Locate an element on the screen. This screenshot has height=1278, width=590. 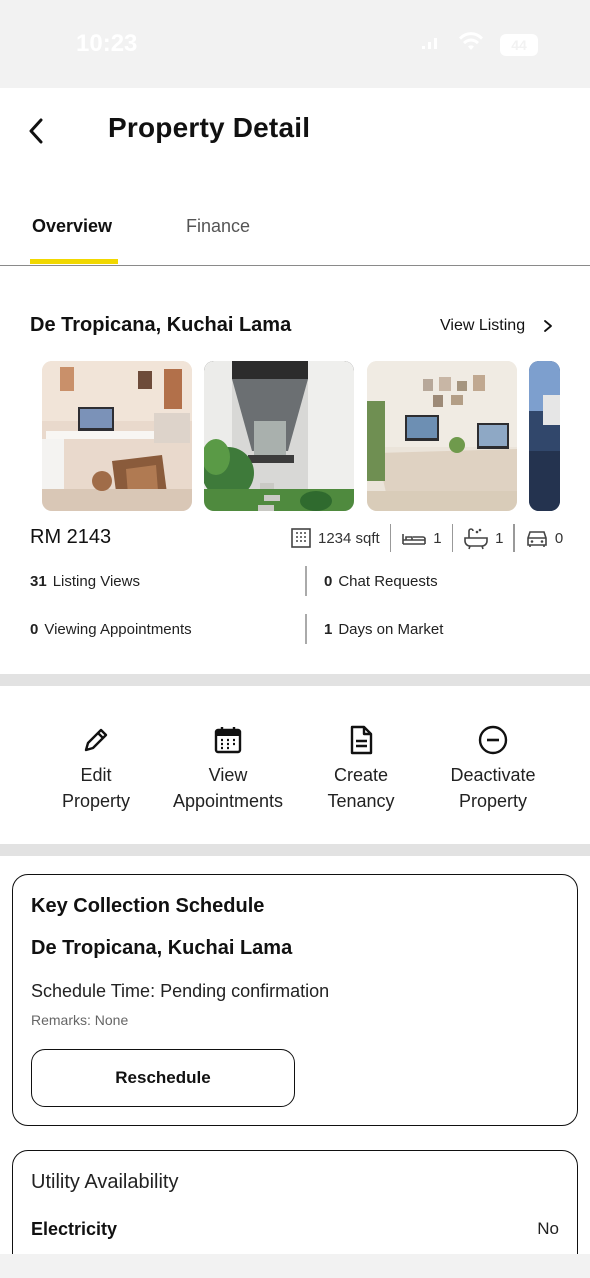
stat-value: 1 is located at coordinates (328, 629).